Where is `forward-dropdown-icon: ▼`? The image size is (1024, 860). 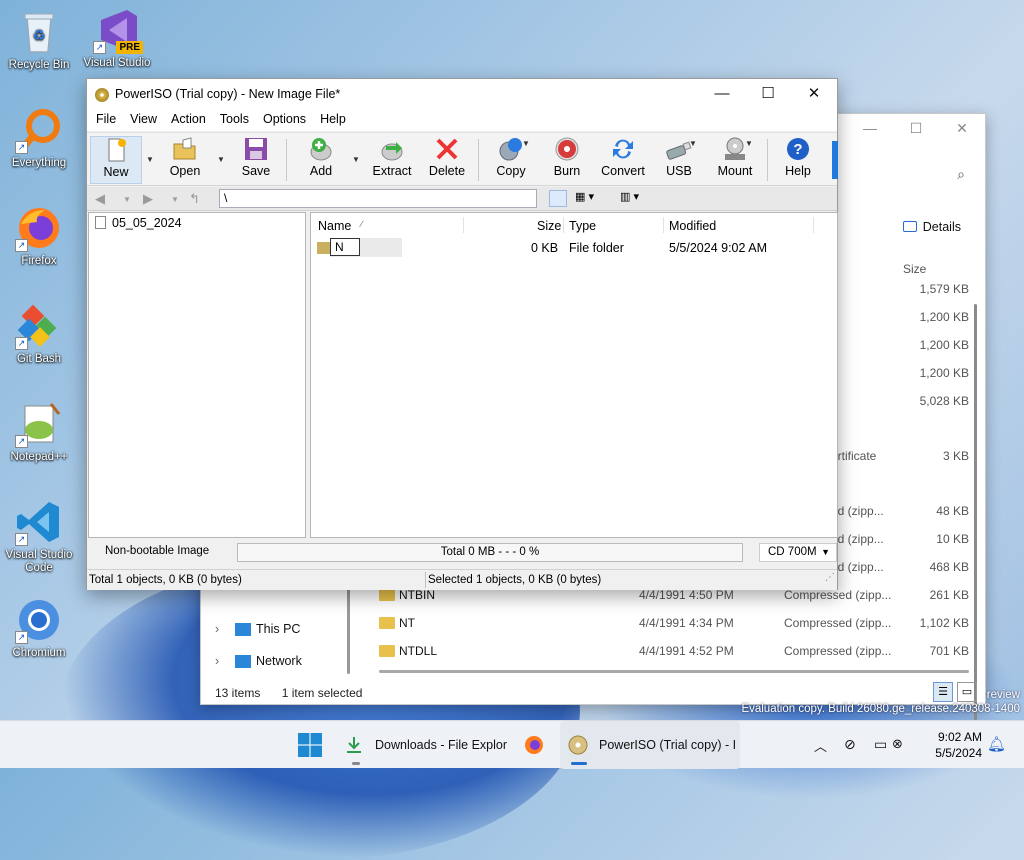 forward-dropdown-icon: ▼ is located at coordinates (175, 199).